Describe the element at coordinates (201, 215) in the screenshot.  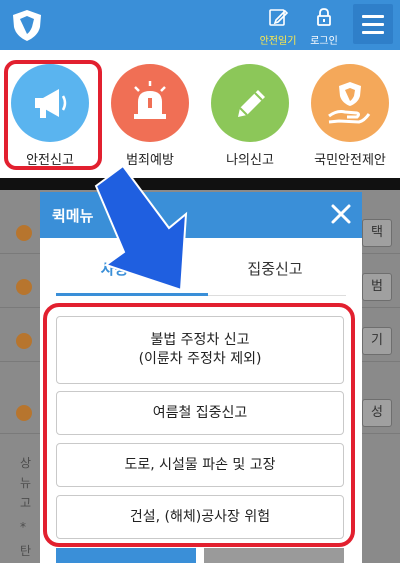
I see `modal-header: 퀵메뉴` at that location.